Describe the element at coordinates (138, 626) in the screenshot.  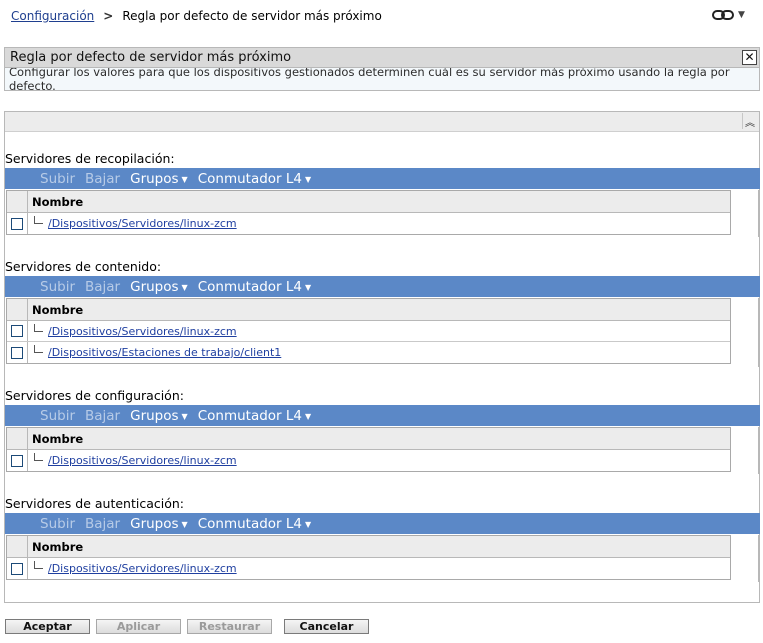
I see `aplicar-button: Aplicar` at that location.